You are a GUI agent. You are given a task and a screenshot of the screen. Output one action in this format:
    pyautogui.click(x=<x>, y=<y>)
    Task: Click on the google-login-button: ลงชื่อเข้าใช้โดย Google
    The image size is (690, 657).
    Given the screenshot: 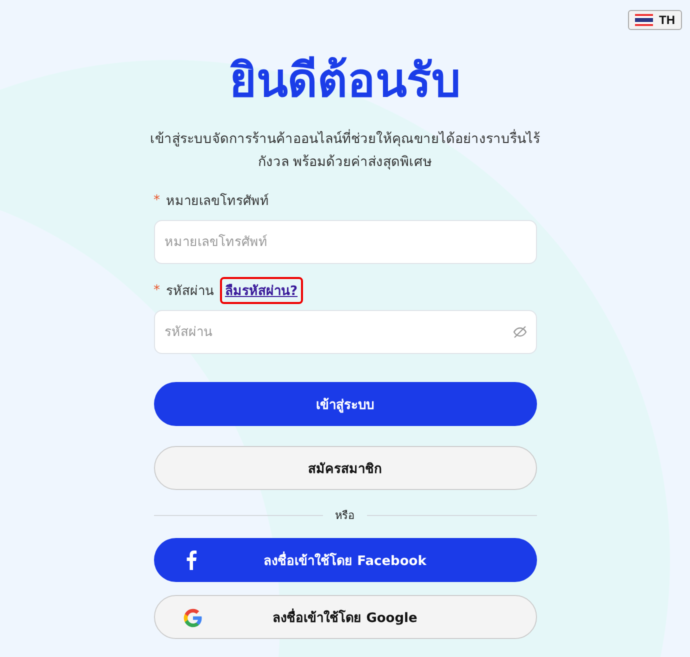 What is the action you would take?
    pyautogui.click(x=345, y=617)
    